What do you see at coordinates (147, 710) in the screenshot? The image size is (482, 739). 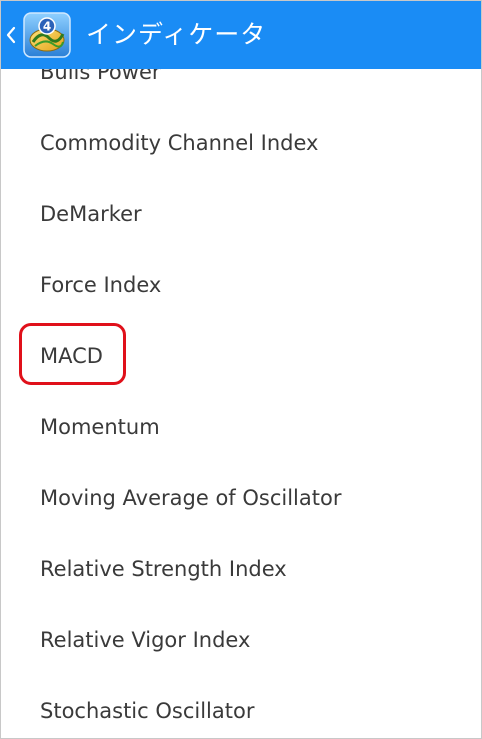 I see `list-item-label: Stochastic Oscillator` at bounding box center [147, 710].